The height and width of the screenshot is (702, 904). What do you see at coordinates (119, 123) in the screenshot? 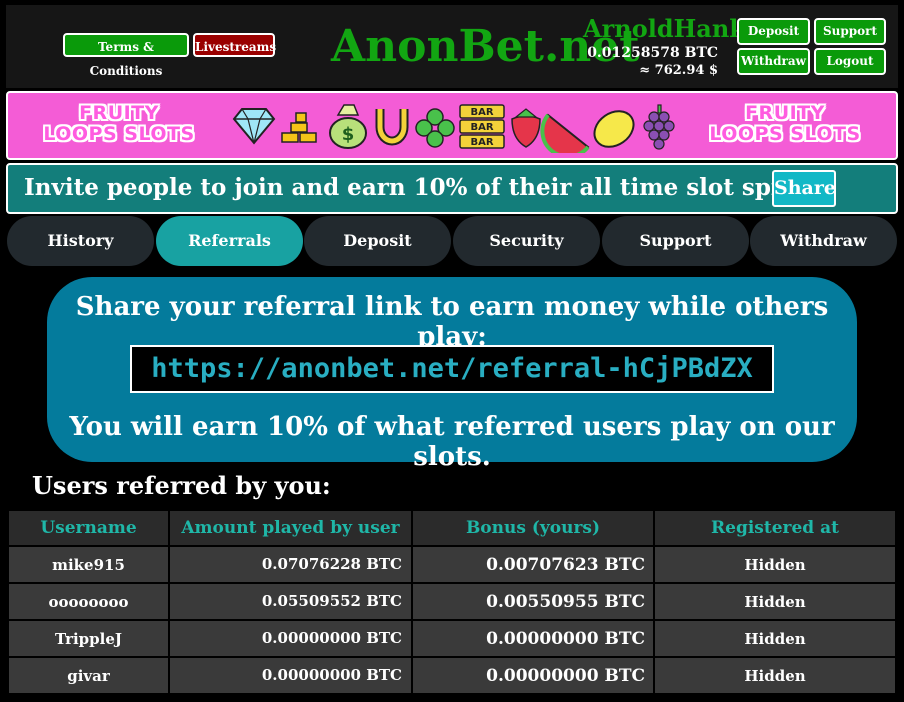
I see `banner-title-left: FRUITY LOOPS SLOTS` at bounding box center [119, 123].